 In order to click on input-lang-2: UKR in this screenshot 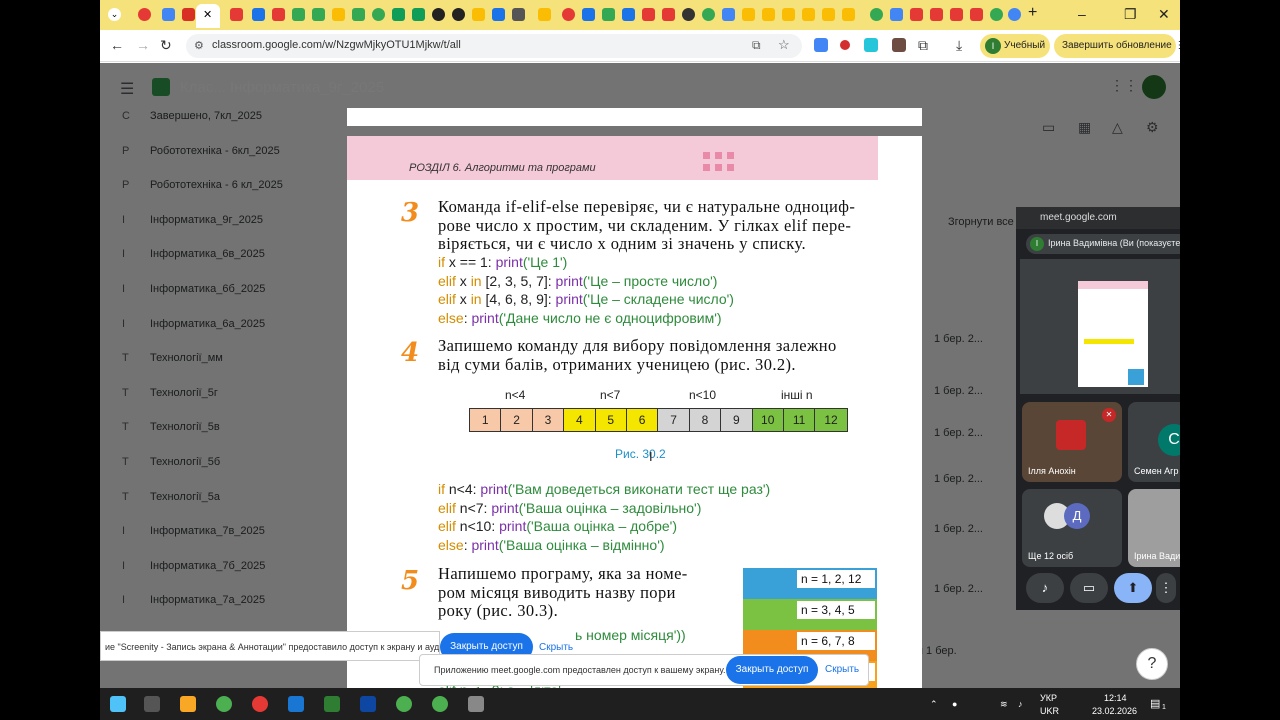, I will do `click(1049, 711)`.